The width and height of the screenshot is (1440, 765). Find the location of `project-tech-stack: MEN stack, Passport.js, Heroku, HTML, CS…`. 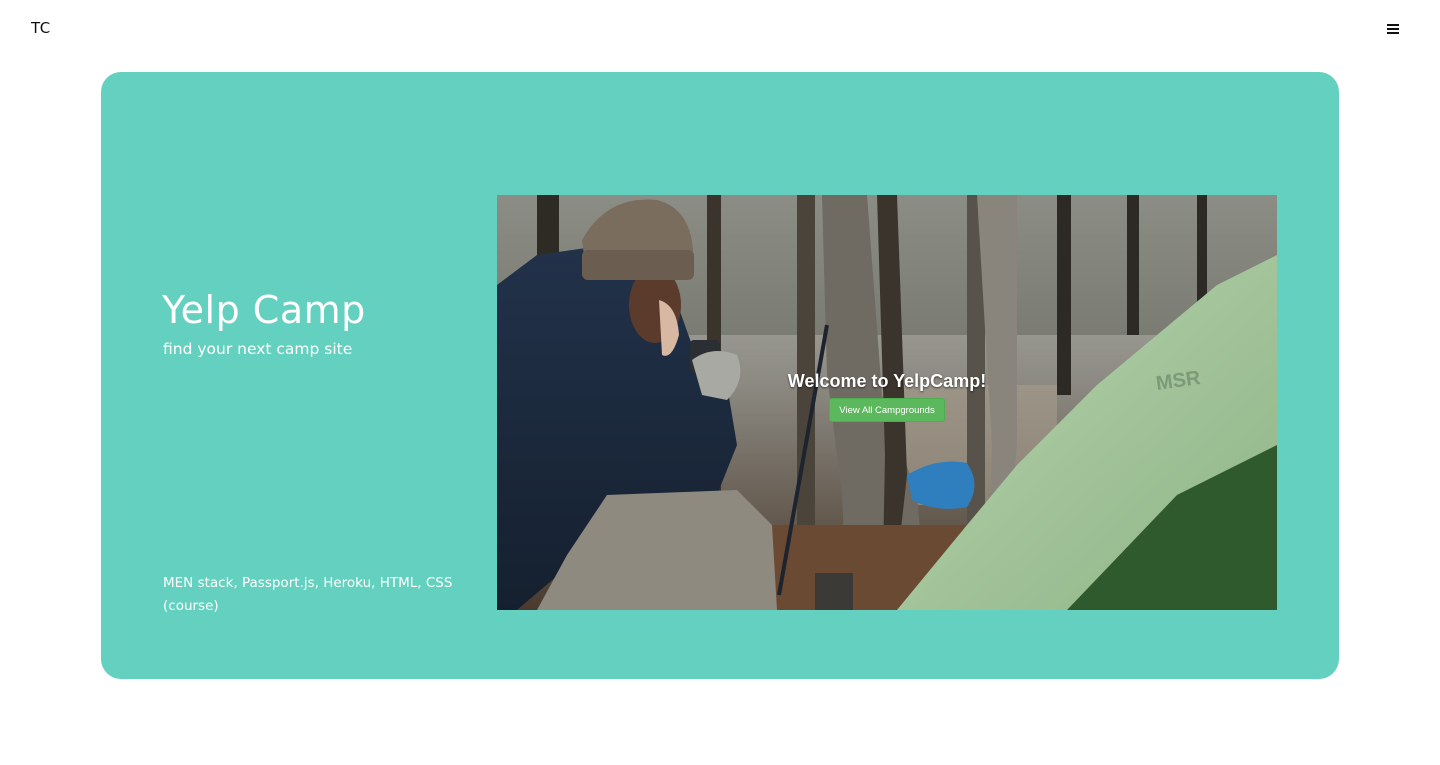

project-tech-stack: MEN stack, Passport.js, Heroku, HTML, CS… is located at coordinates (308, 594).